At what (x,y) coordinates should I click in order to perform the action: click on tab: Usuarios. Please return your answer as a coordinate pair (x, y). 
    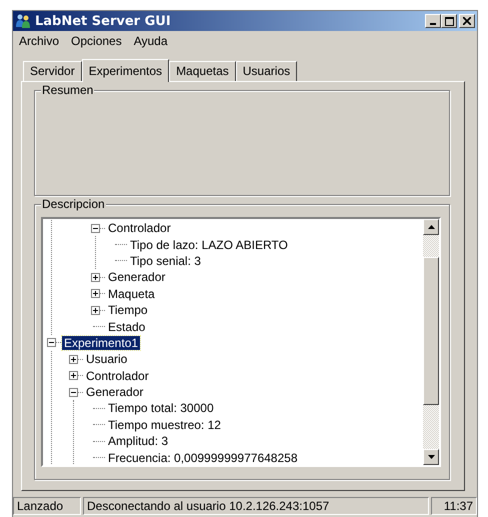
    Looking at the image, I should click on (267, 71).